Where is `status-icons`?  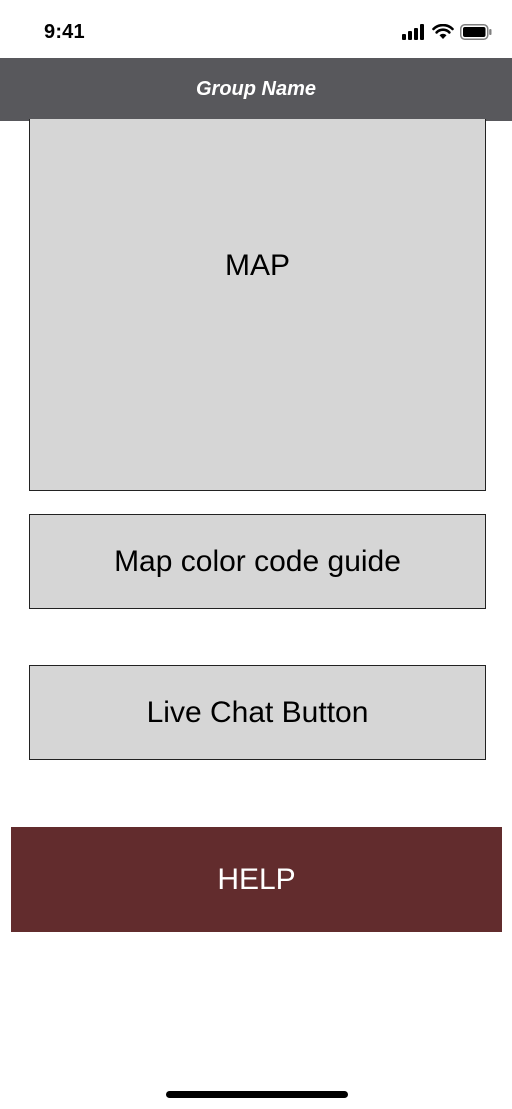 status-icons is located at coordinates (447, 32).